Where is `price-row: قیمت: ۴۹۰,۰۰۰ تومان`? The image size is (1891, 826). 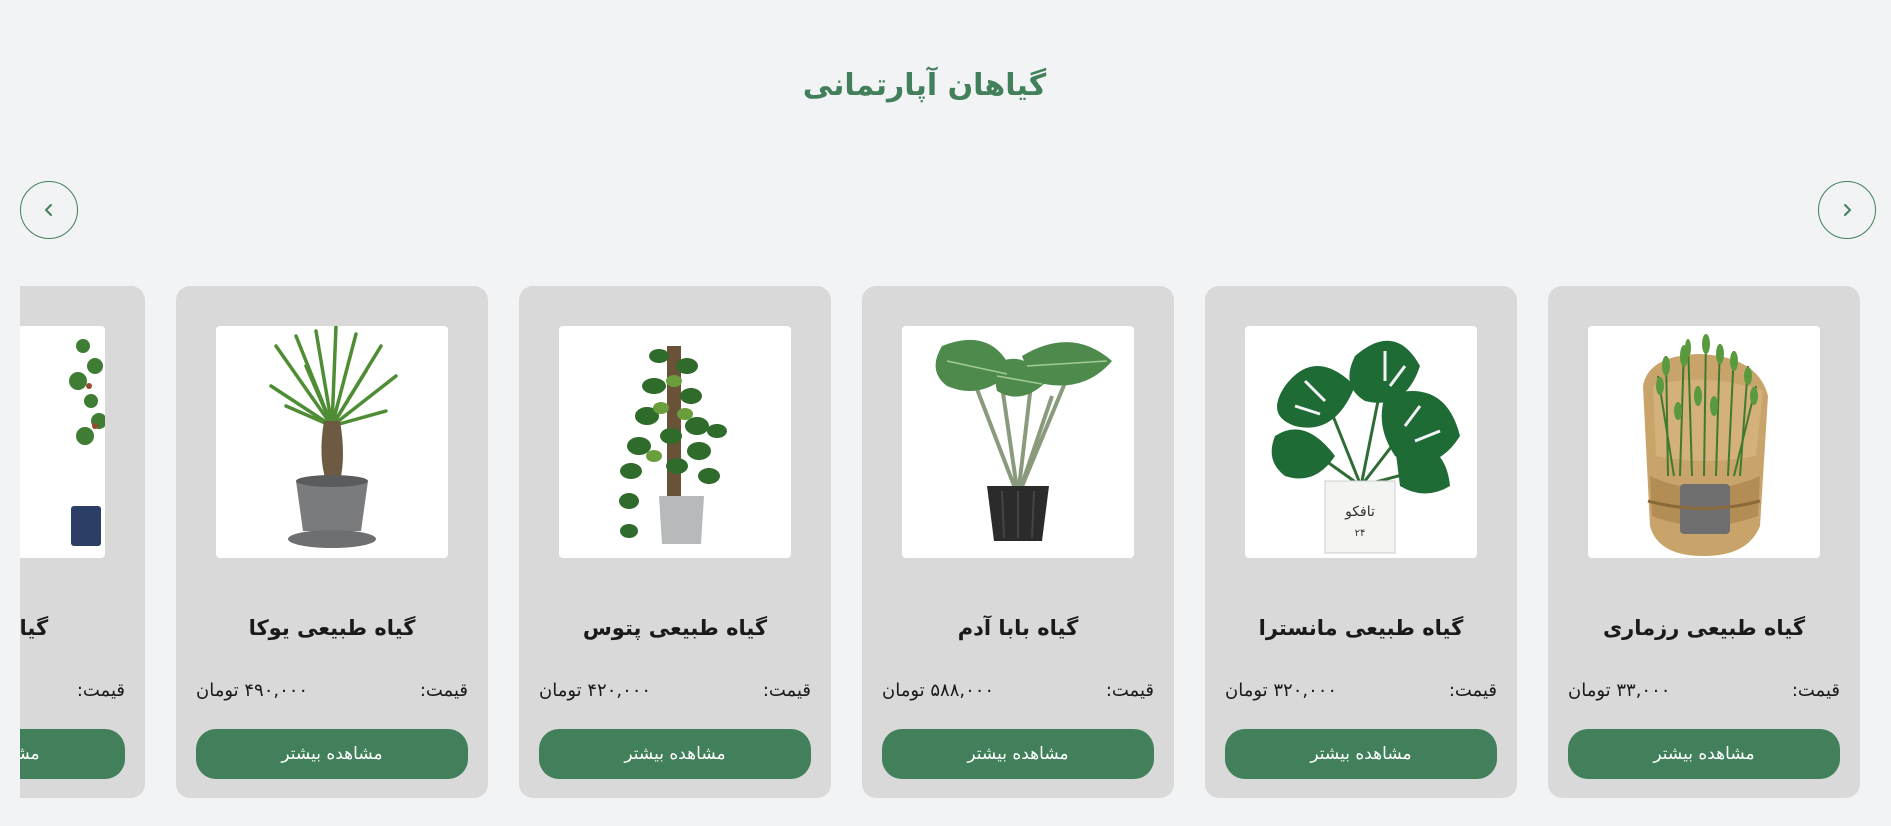 price-row: قیمت: ۴۹۰,۰۰۰ تومان is located at coordinates (332, 690).